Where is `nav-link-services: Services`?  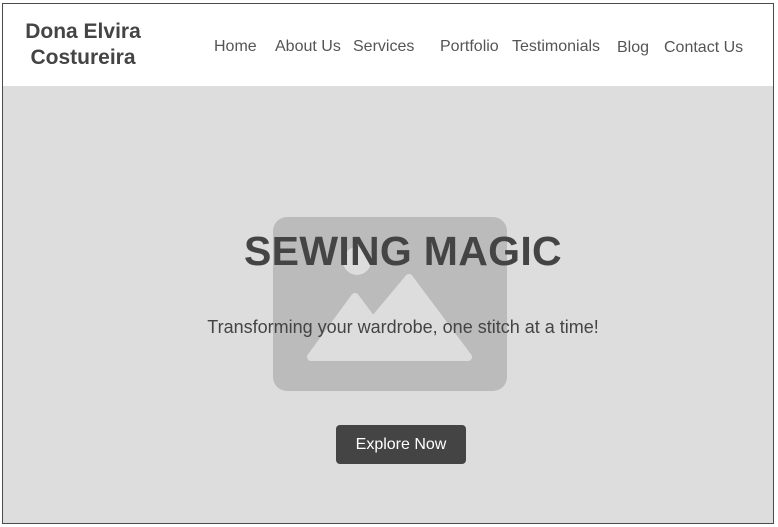
nav-link-services: Services is located at coordinates (383, 47).